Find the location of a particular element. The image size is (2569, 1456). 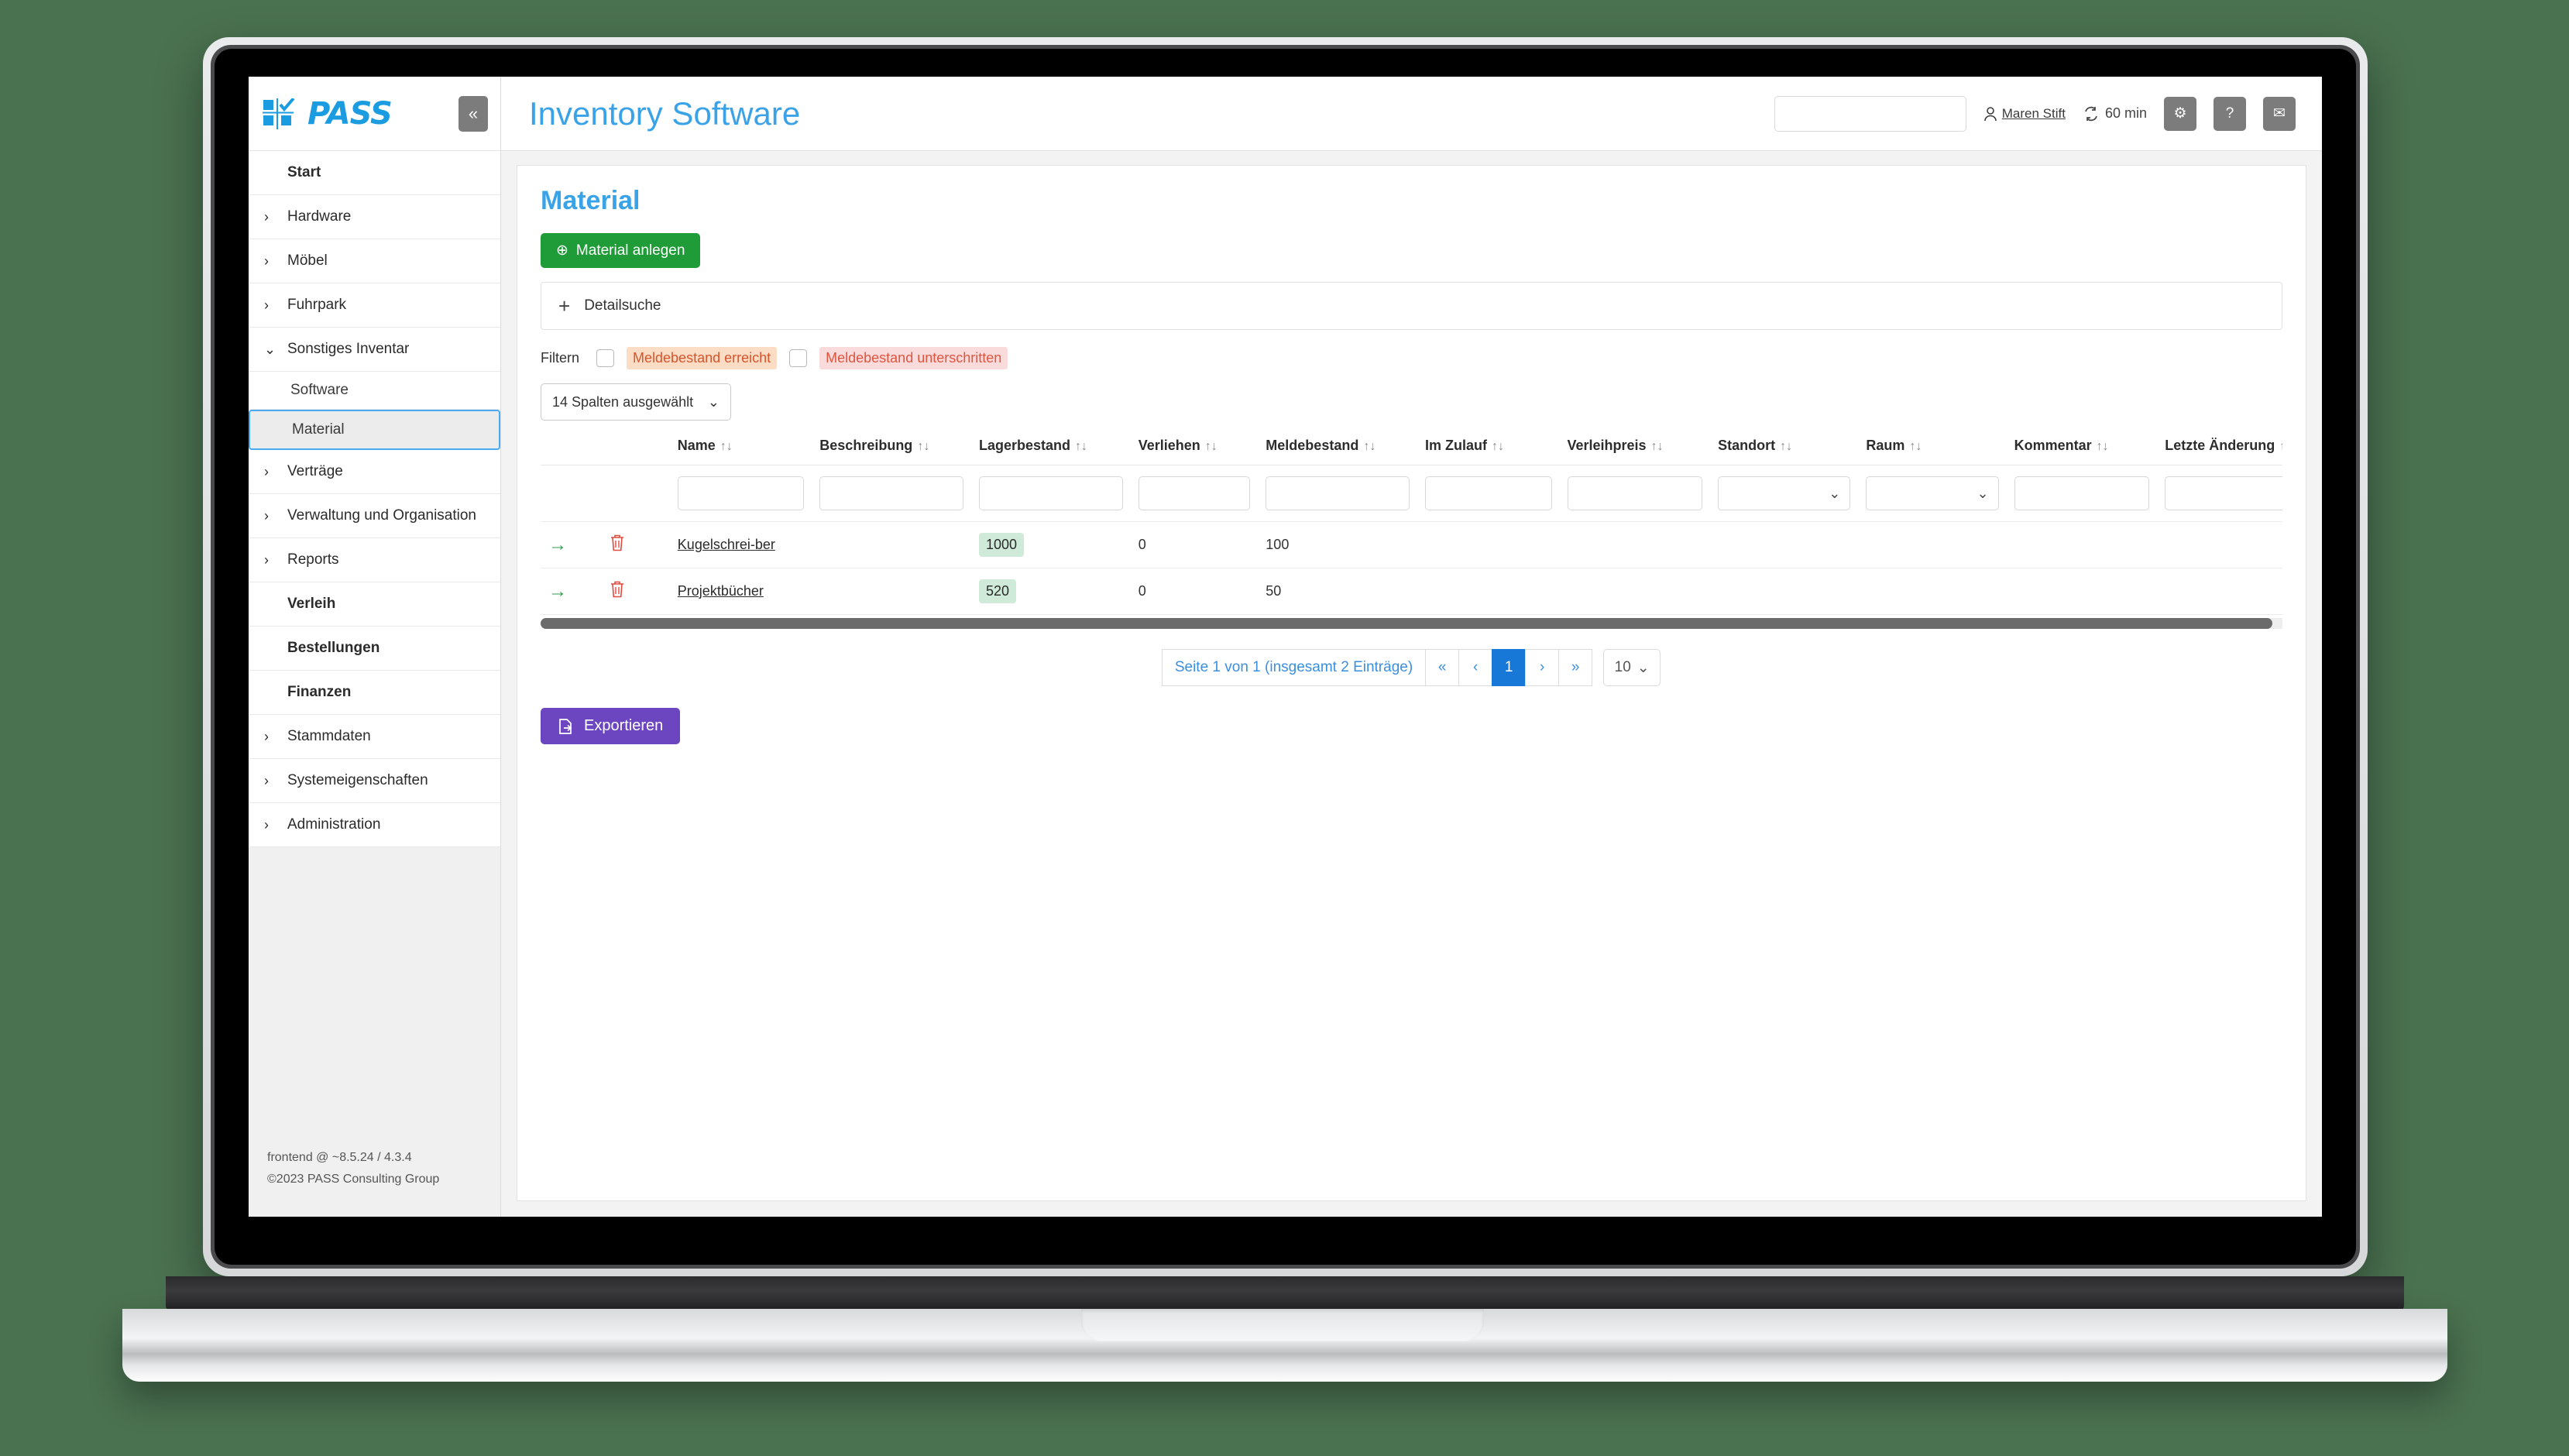

cell-verleihpreis is located at coordinates (1635, 591).